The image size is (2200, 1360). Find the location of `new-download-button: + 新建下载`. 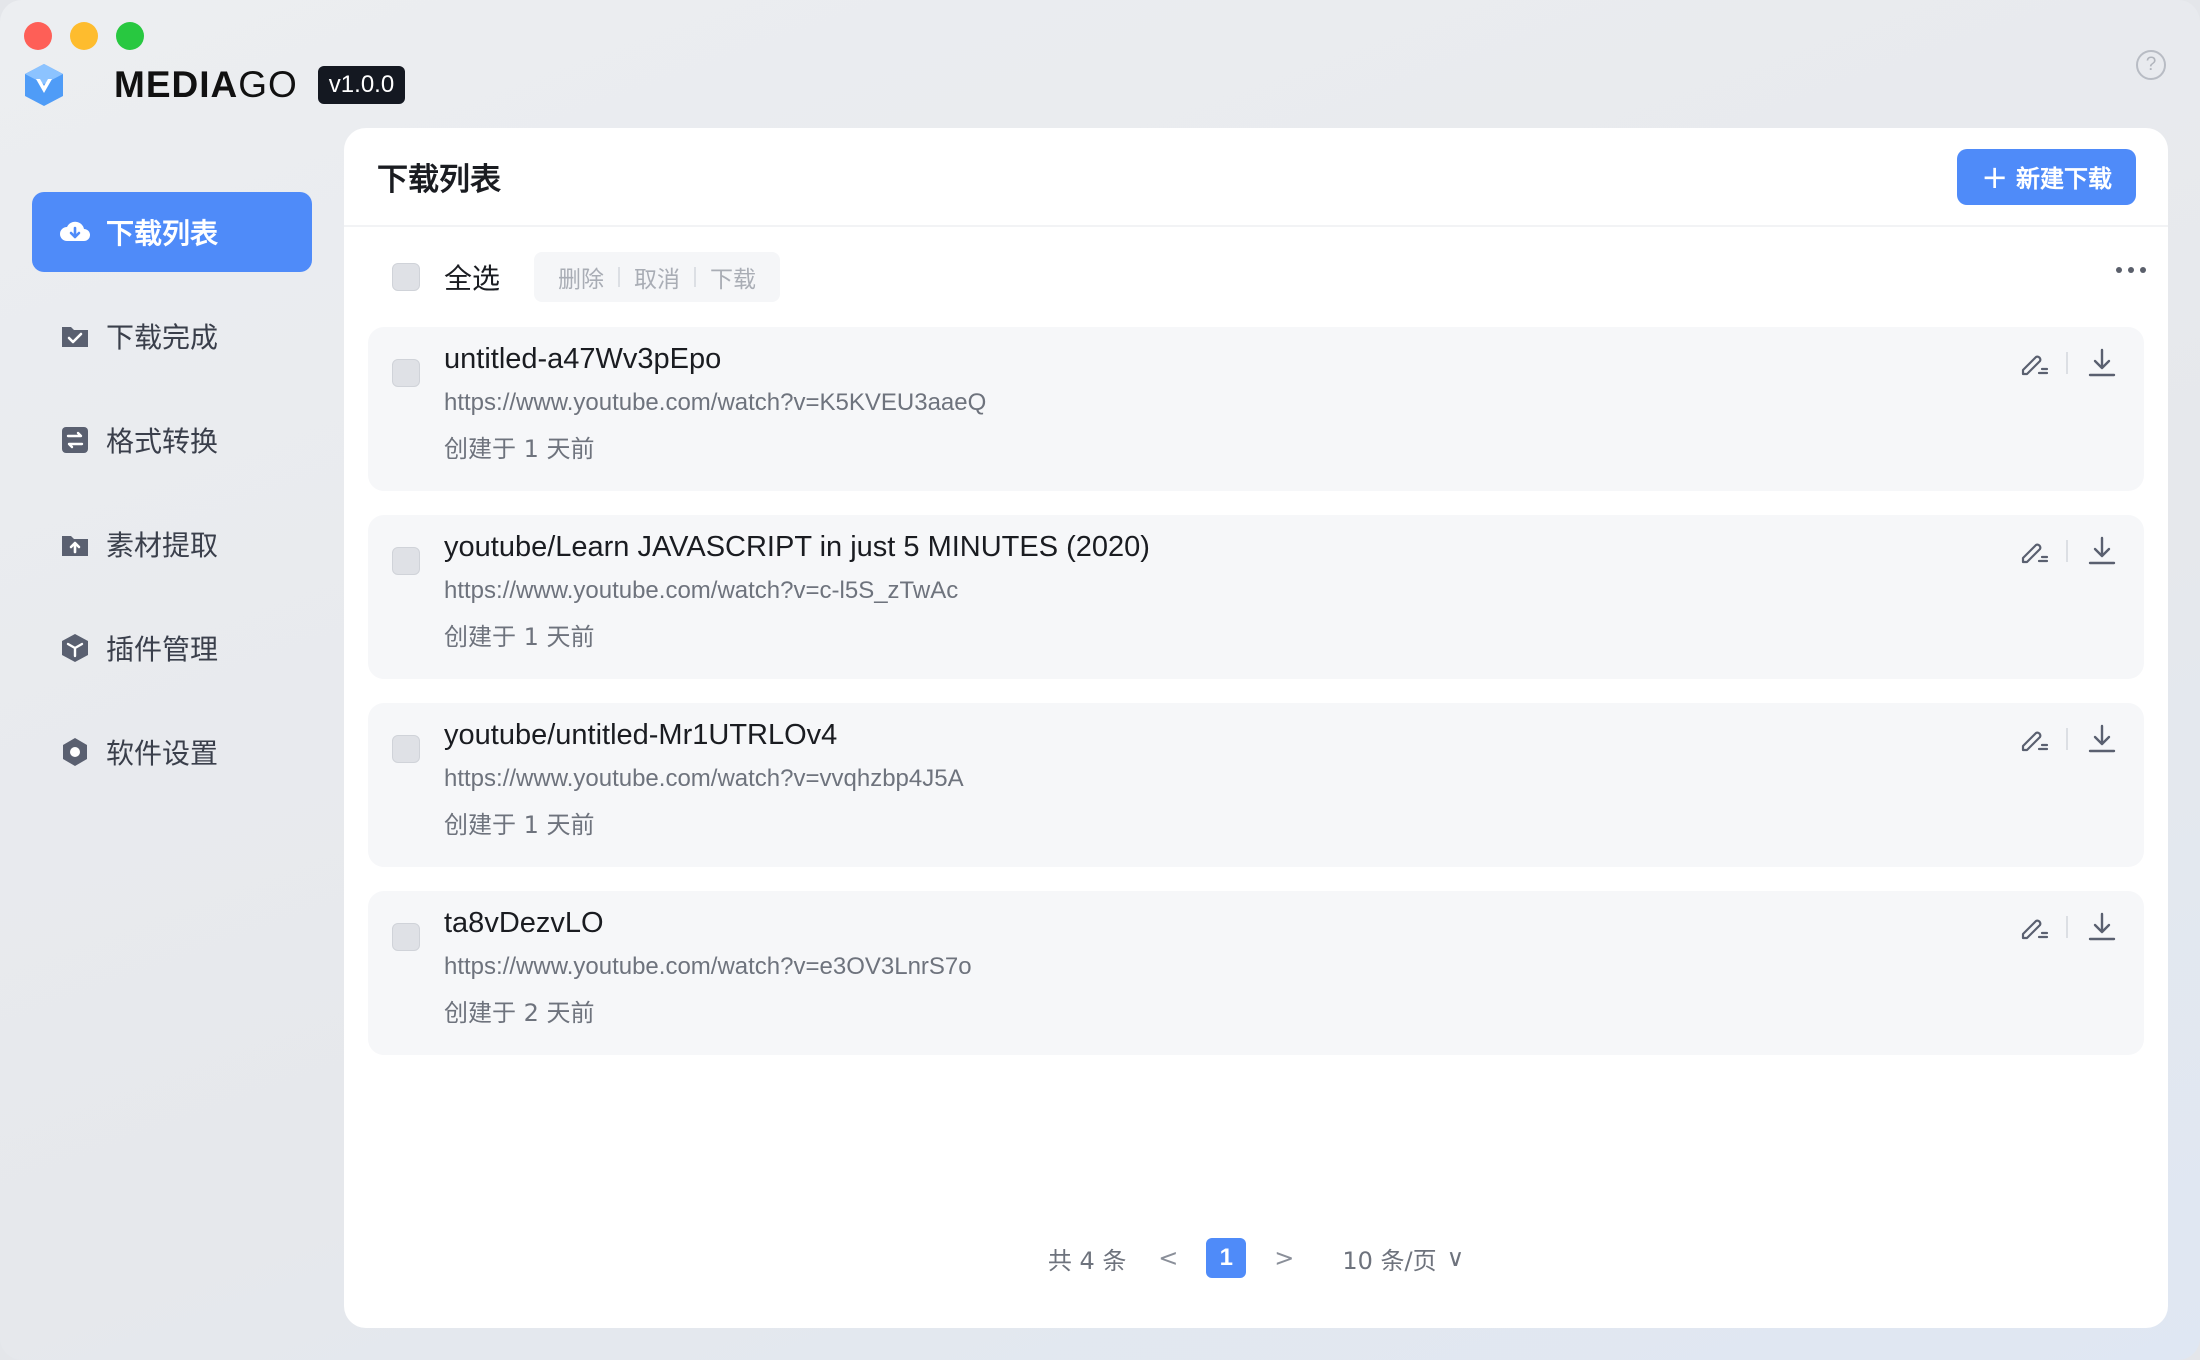

new-download-button: + 新建下载 is located at coordinates (2046, 176).